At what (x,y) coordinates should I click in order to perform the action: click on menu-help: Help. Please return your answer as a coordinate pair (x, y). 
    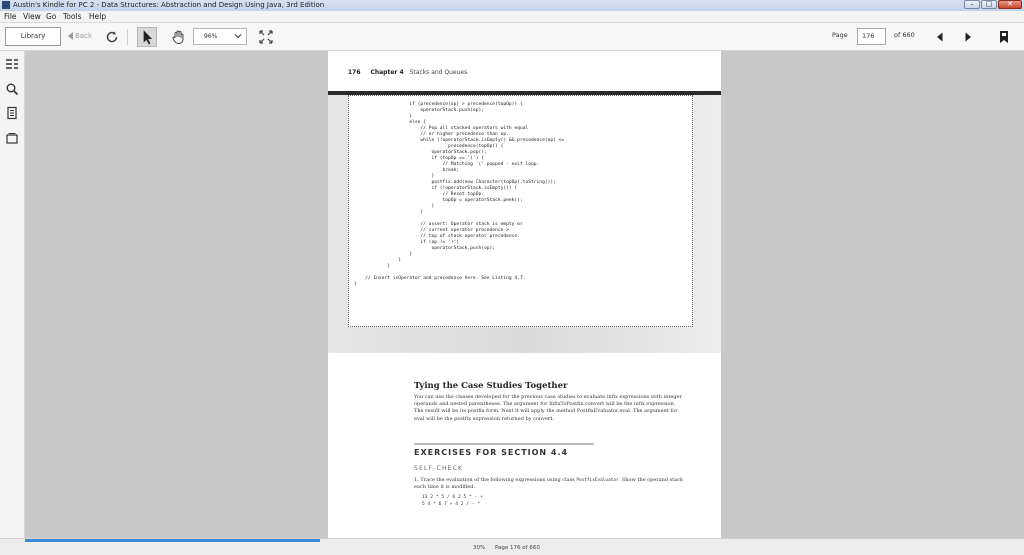
    Looking at the image, I should click on (97, 17).